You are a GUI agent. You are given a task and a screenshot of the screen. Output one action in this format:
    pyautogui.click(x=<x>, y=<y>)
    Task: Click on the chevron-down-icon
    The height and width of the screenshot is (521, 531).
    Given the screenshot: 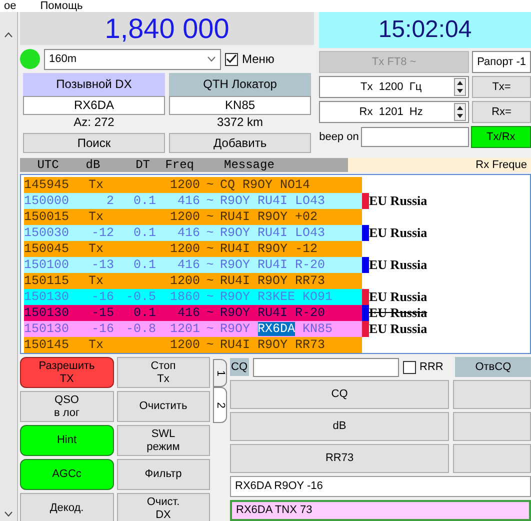 What is the action you would take?
    pyautogui.click(x=211, y=59)
    